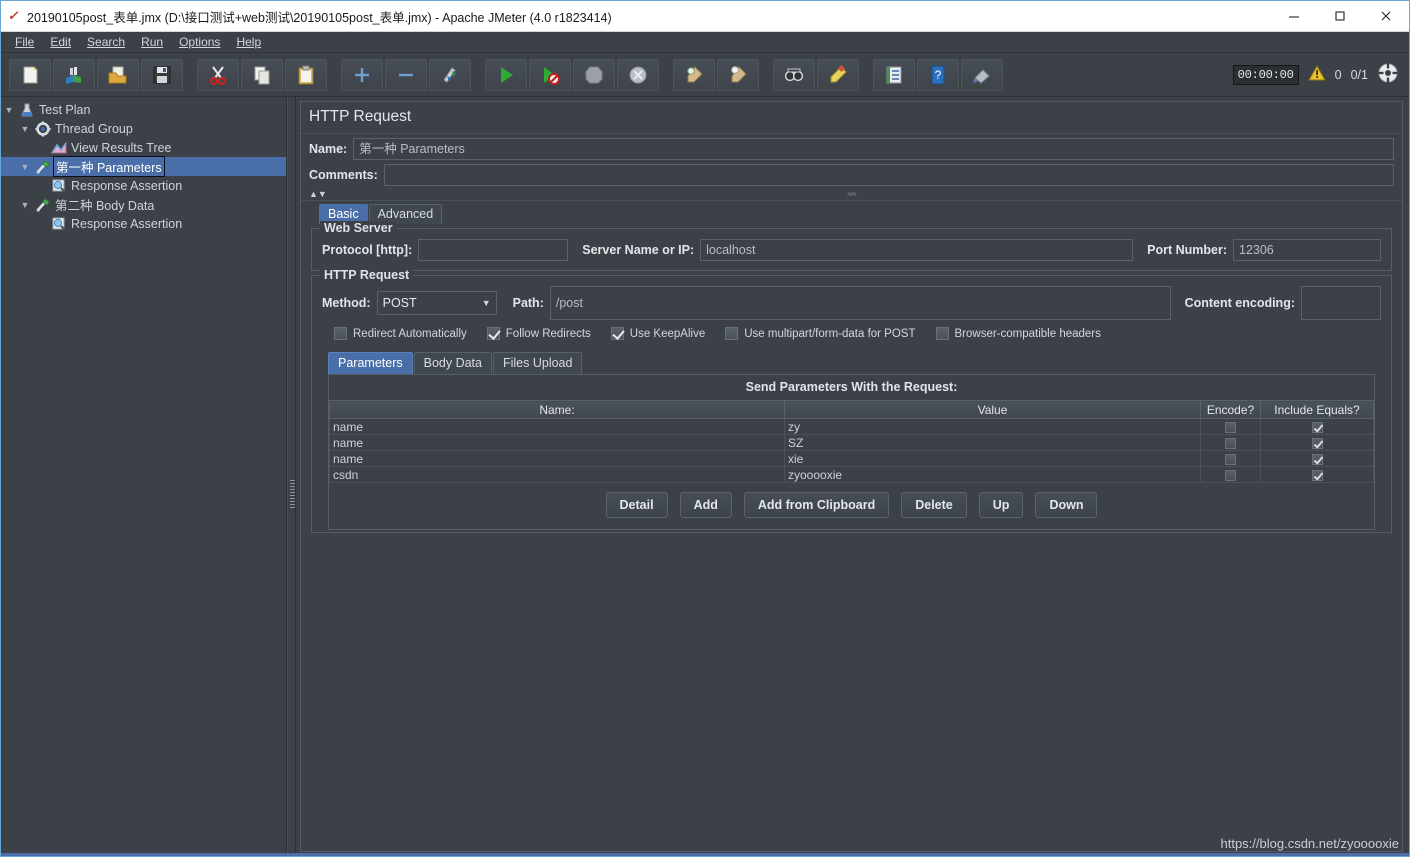 This screenshot has height=857, width=1410. What do you see at coordinates (218, 74) in the screenshot?
I see `cut-icon` at bounding box center [218, 74].